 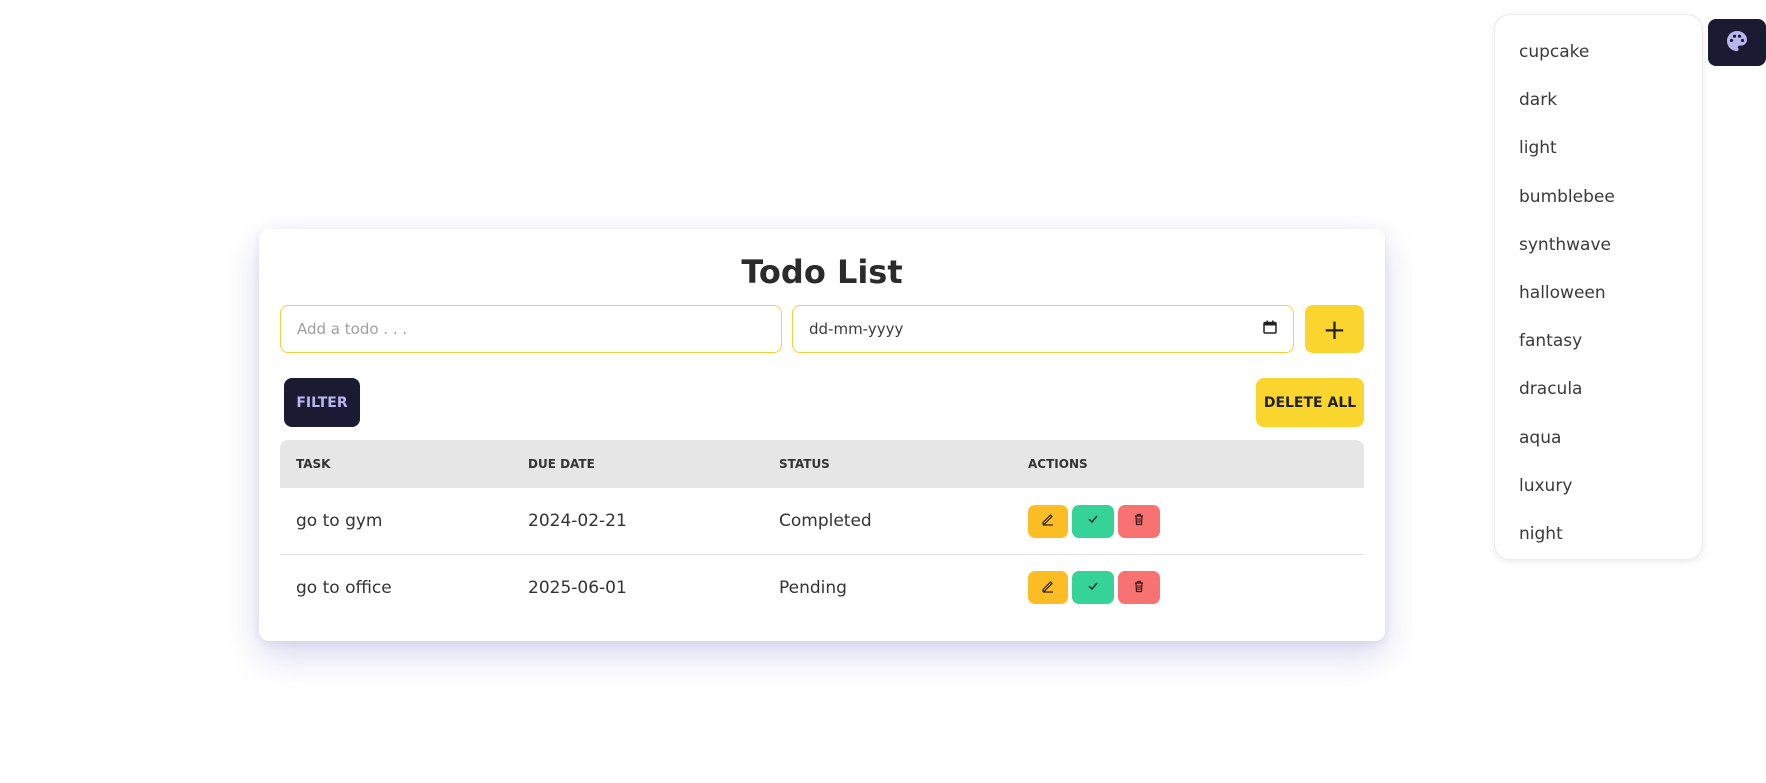 I want to click on page-title: Todo List, so click(x=822, y=272).